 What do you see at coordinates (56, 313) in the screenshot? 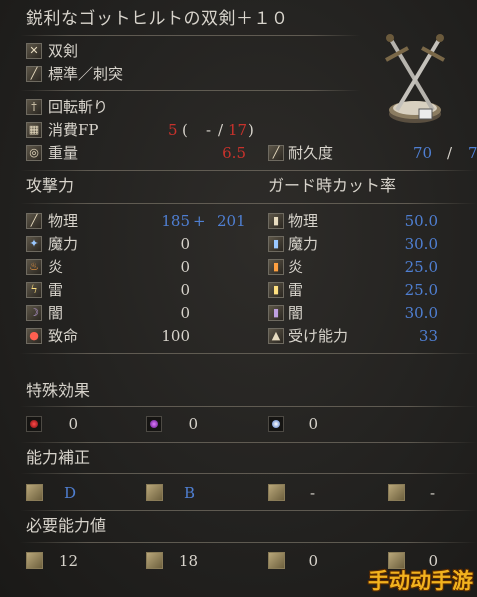
I see `attack-label: 闇` at bounding box center [56, 313].